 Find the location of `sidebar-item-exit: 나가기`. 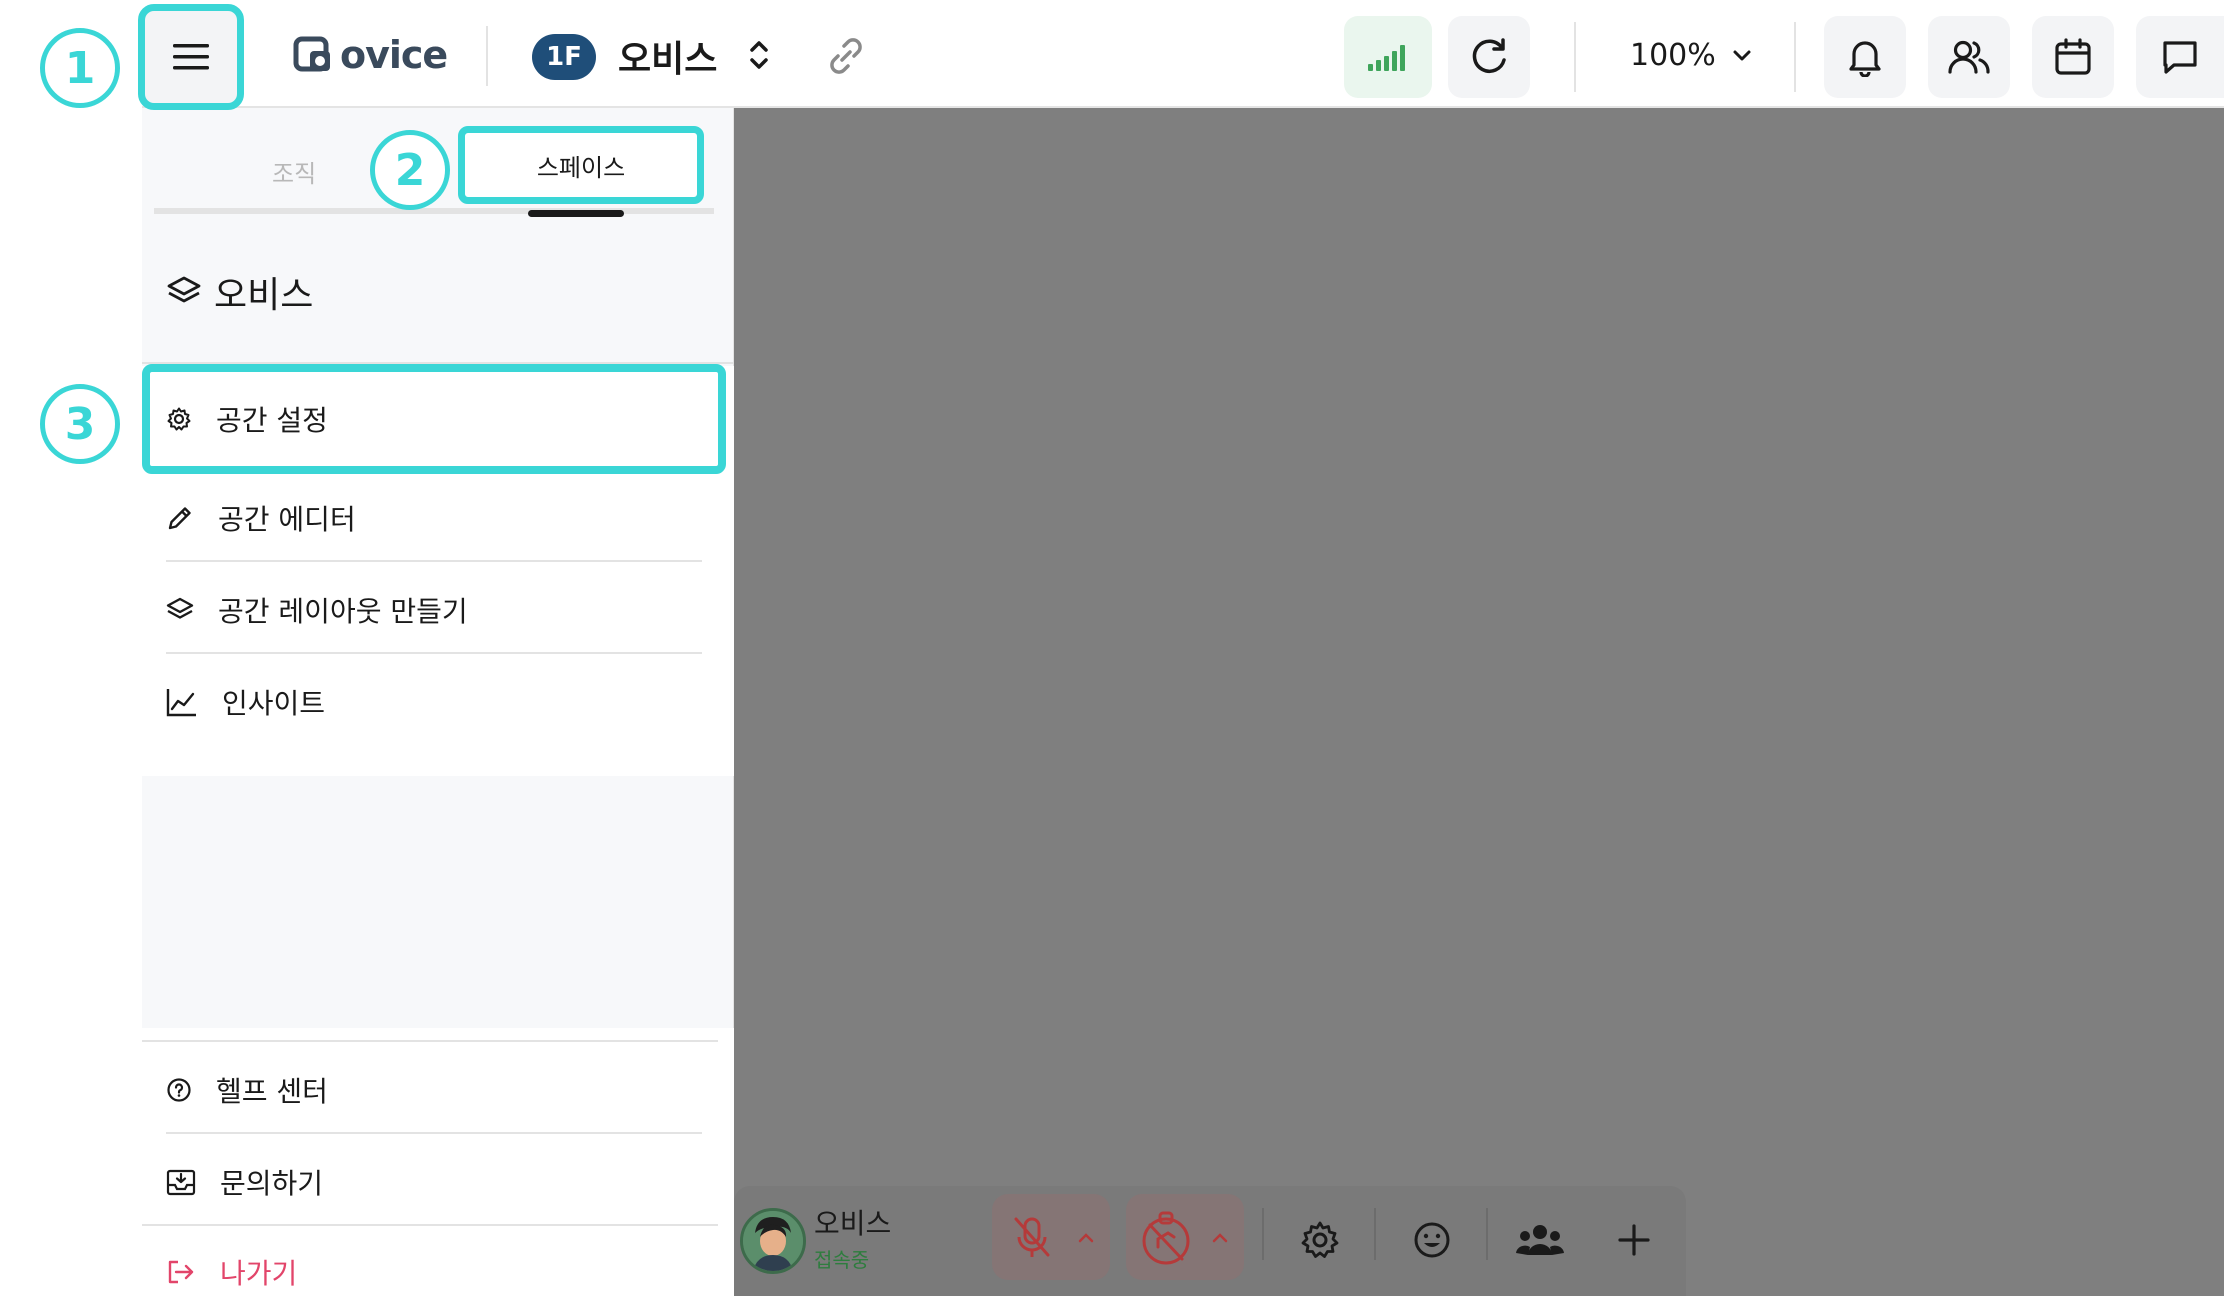

sidebar-item-exit: 나가기 is located at coordinates (231, 1272).